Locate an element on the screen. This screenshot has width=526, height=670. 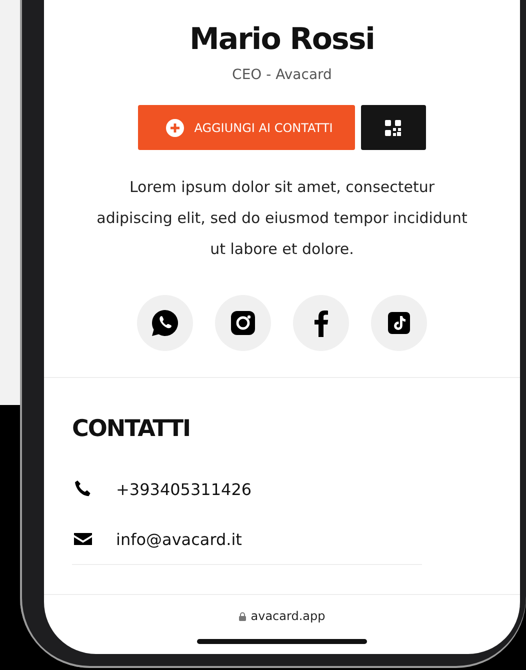
qr-code-button is located at coordinates (393, 127).